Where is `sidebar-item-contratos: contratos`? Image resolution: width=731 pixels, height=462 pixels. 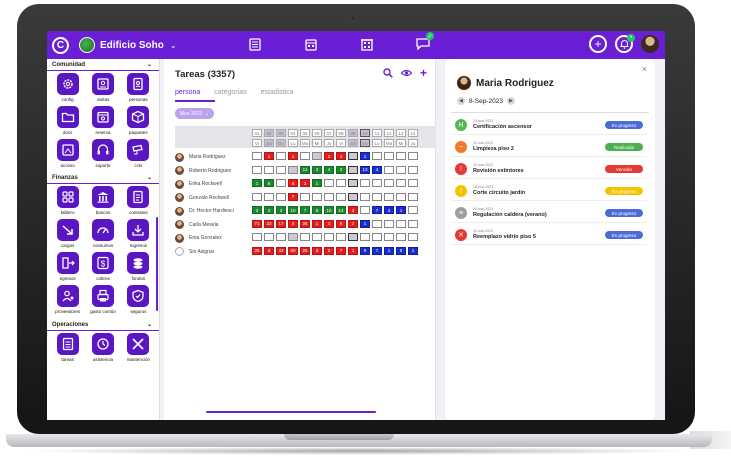 sidebar-item-contratos: contratos is located at coordinates (138, 201).